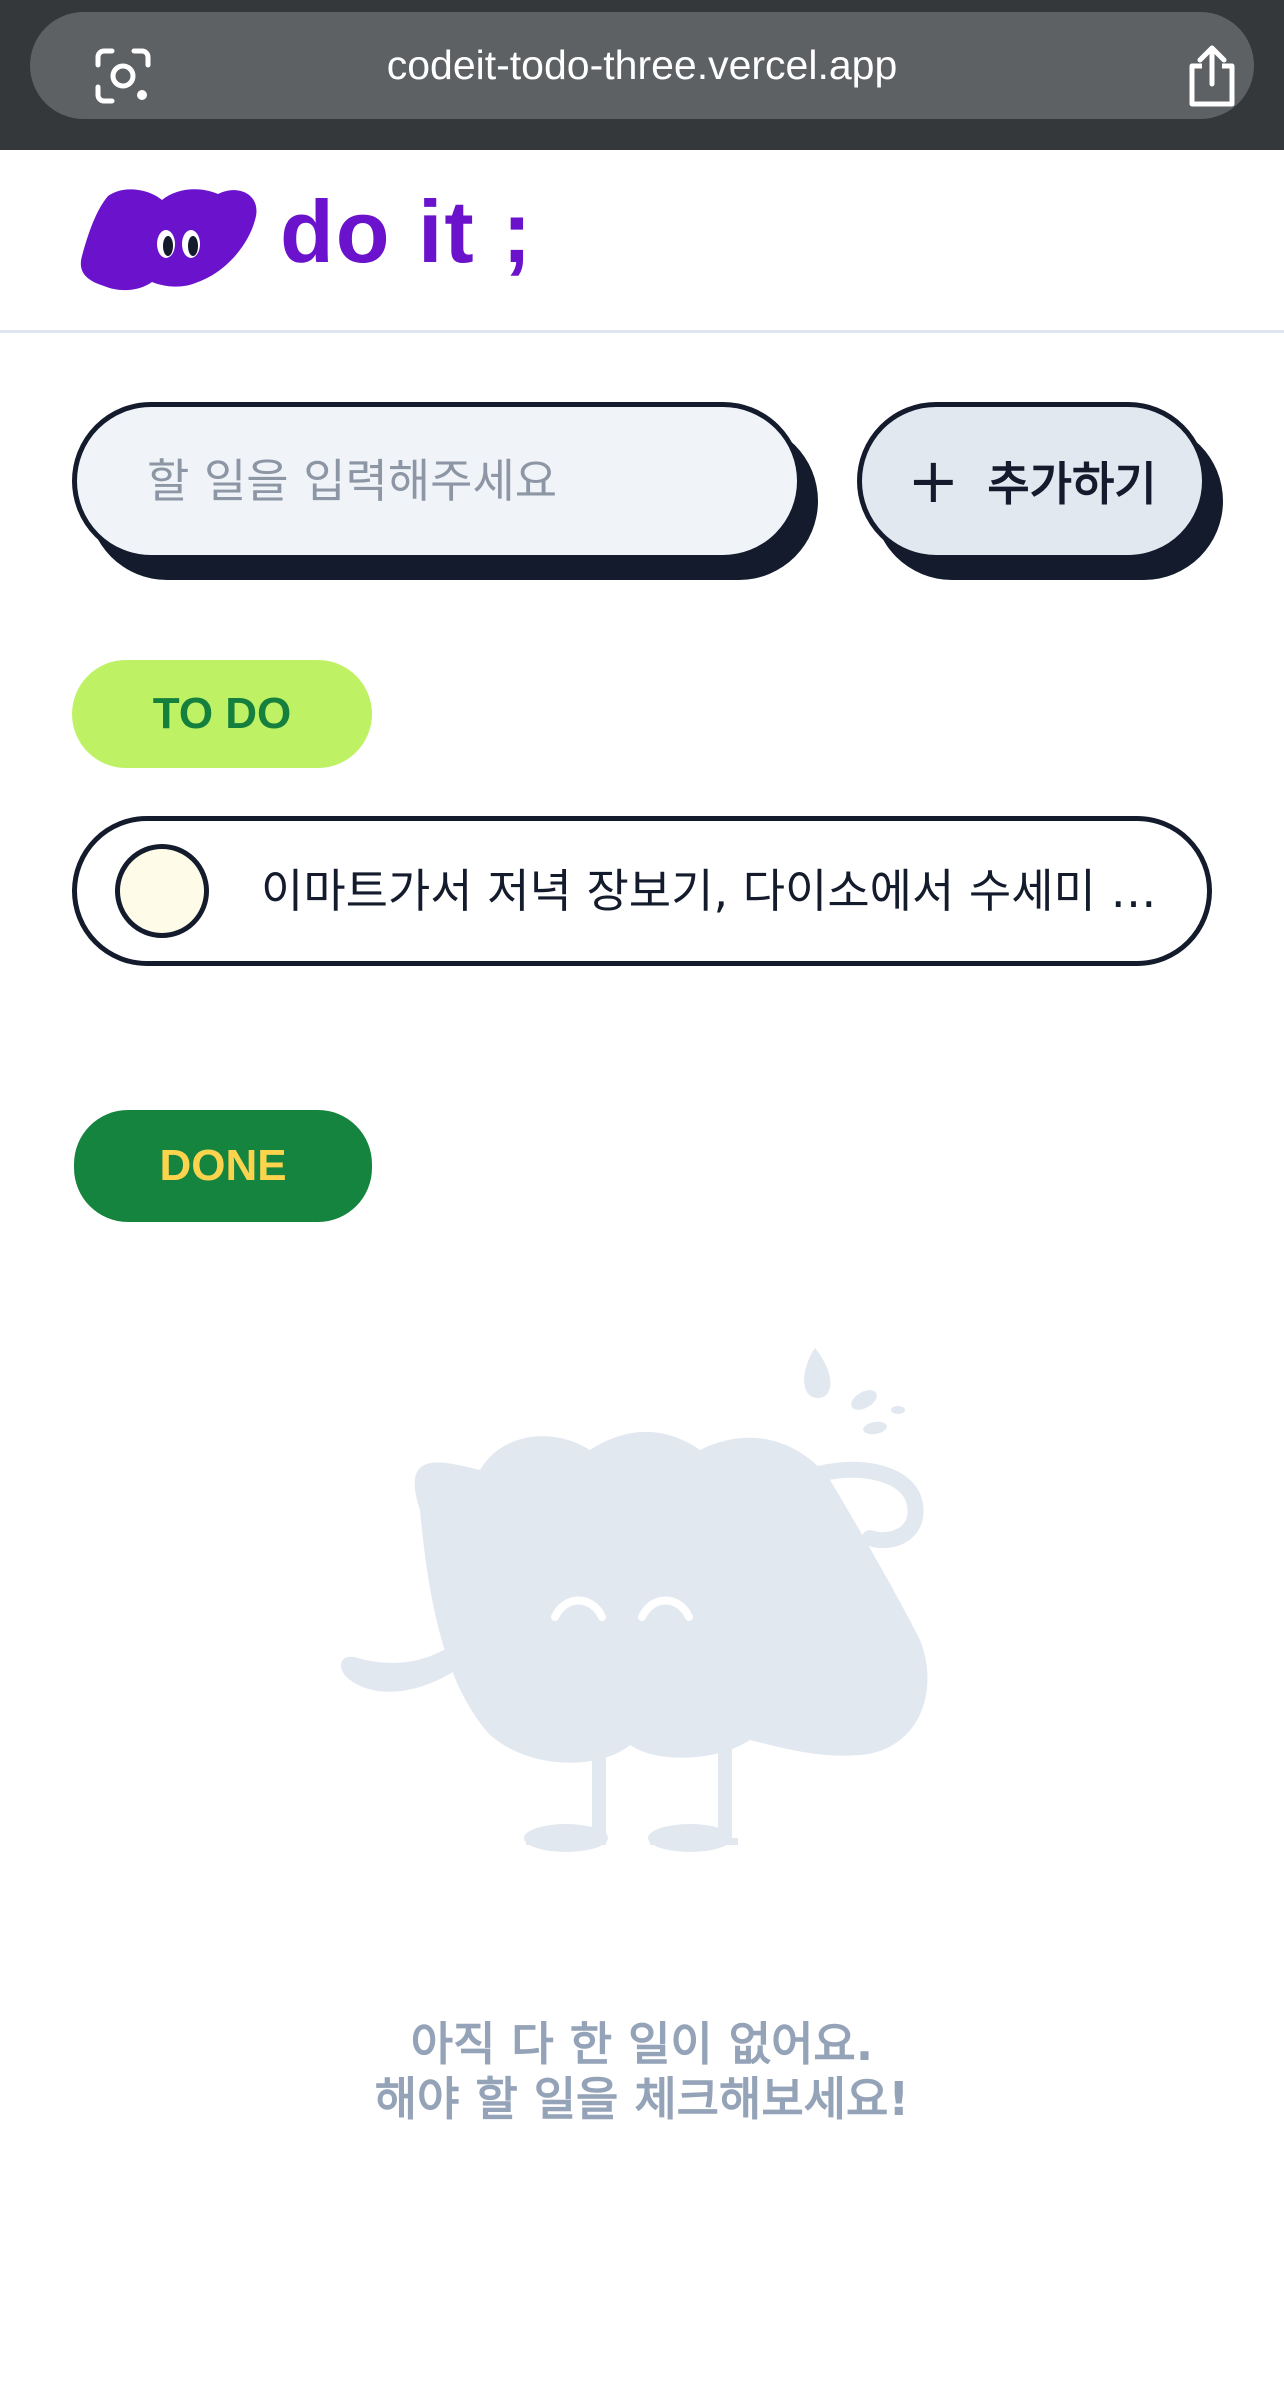 This screenshot has height=2403, width=1284. I want to click on url-text: codeit-todo-three.vercel.app, so click(642, 65).